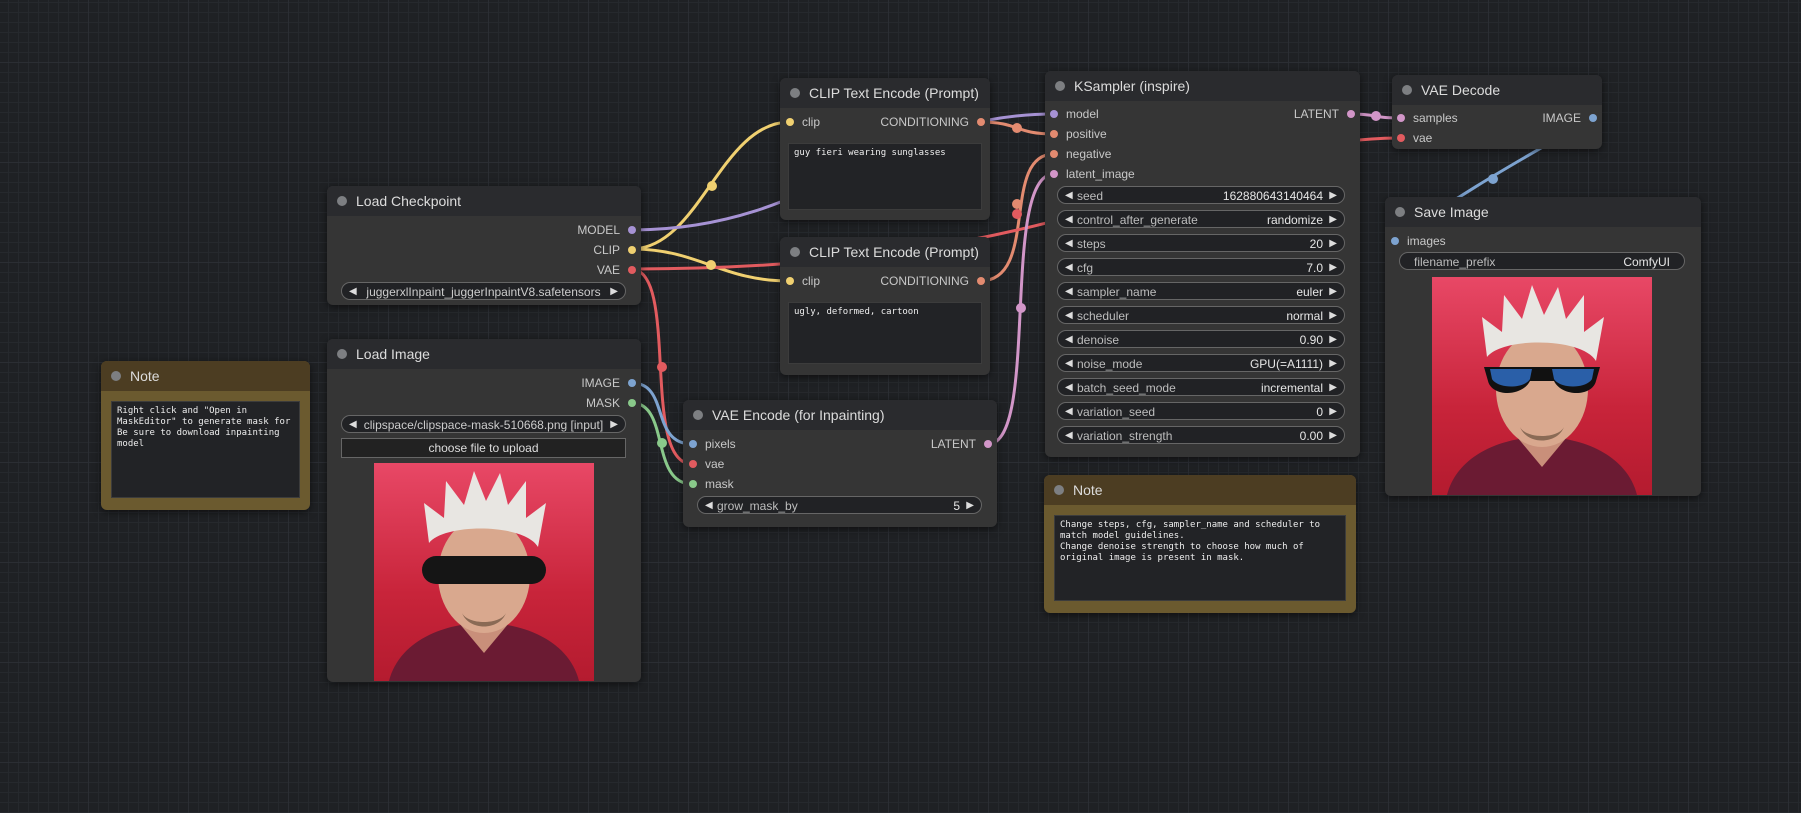 This screenshot has height=813, width=1801. What do you see at coordinates (1543, 212) in the screenshot?
I see `node-title: Save Image` at bounding box center [1543, 212].